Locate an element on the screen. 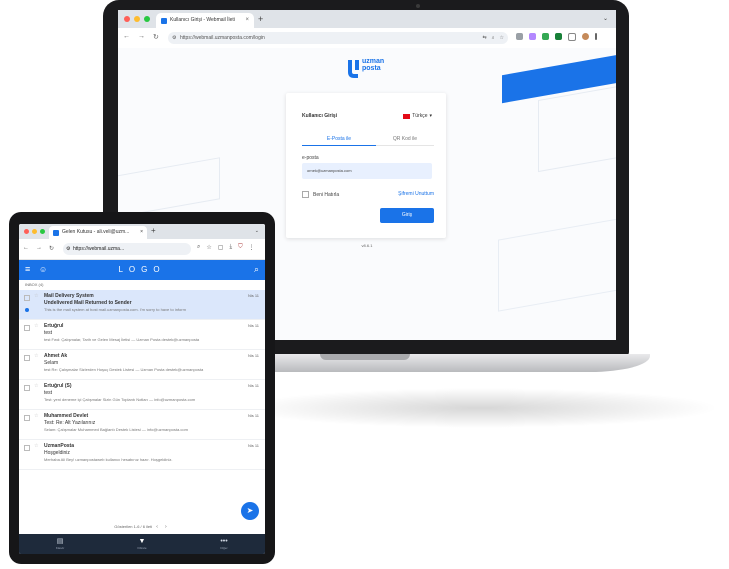 Image resolution: width=729 pixels, height=569 pixels. camera is located at coordinates (418, 6).